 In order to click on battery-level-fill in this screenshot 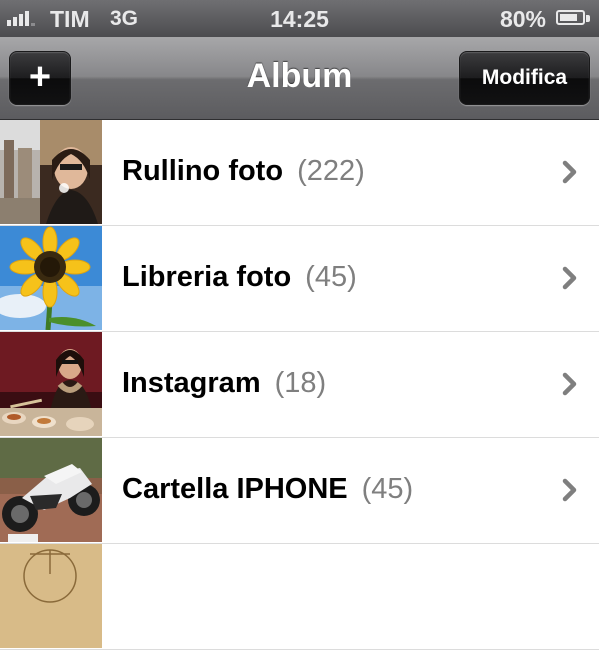, I will do `click(568, 17)`.